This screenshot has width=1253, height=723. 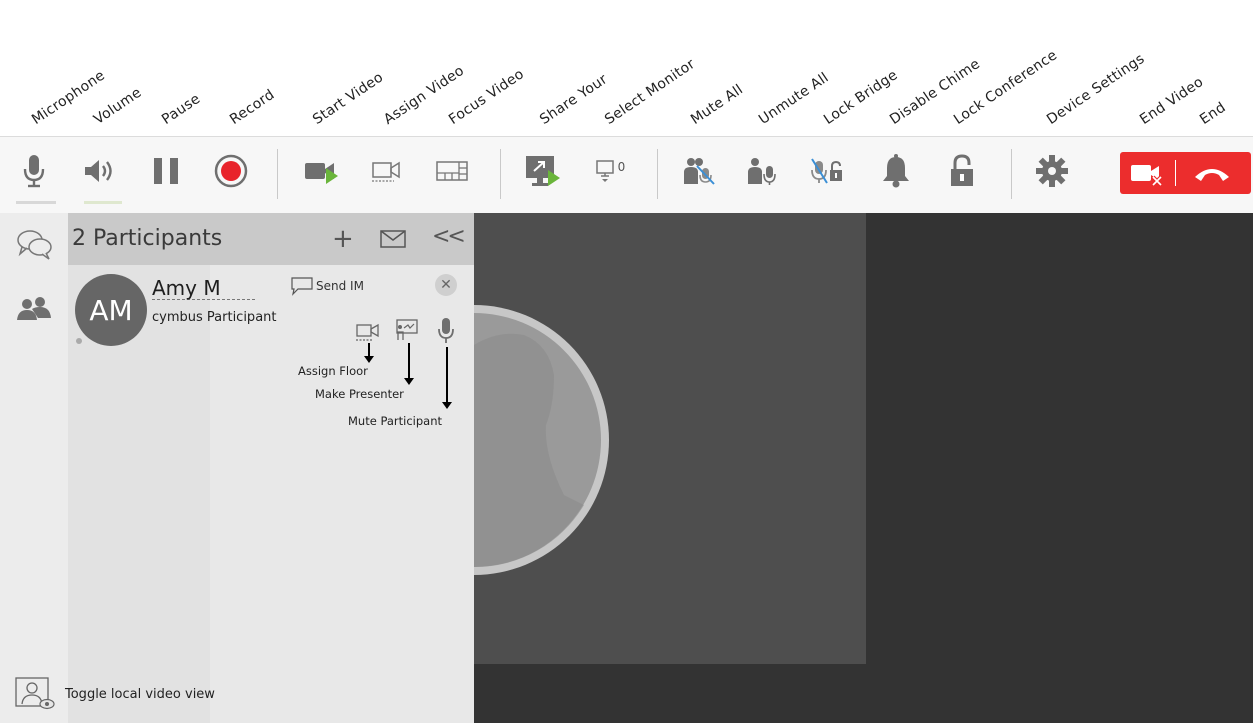 I want to click on envelope-icon, so click(x=393, y=239).